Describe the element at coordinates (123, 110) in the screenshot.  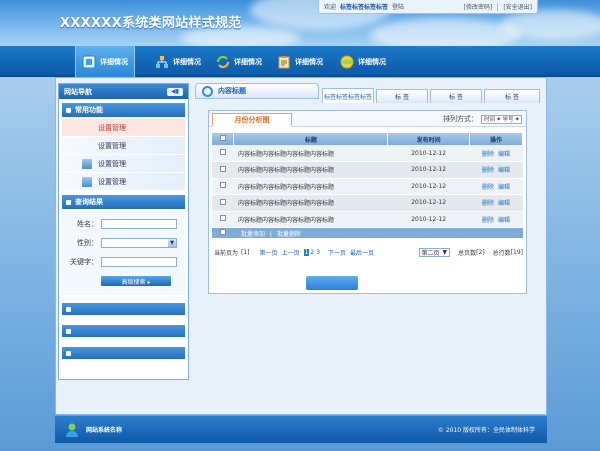
I see `common-functions-heading: 常用功能` at that location.